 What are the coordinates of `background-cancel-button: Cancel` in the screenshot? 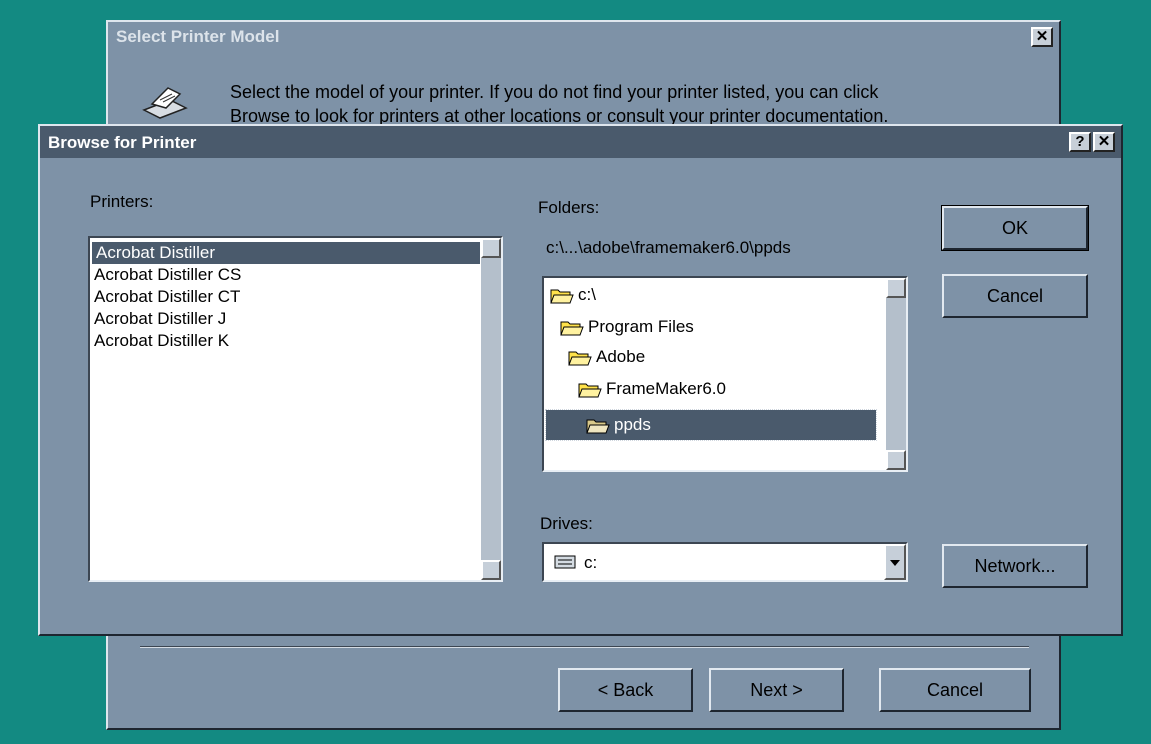 It's located at (955, 690).